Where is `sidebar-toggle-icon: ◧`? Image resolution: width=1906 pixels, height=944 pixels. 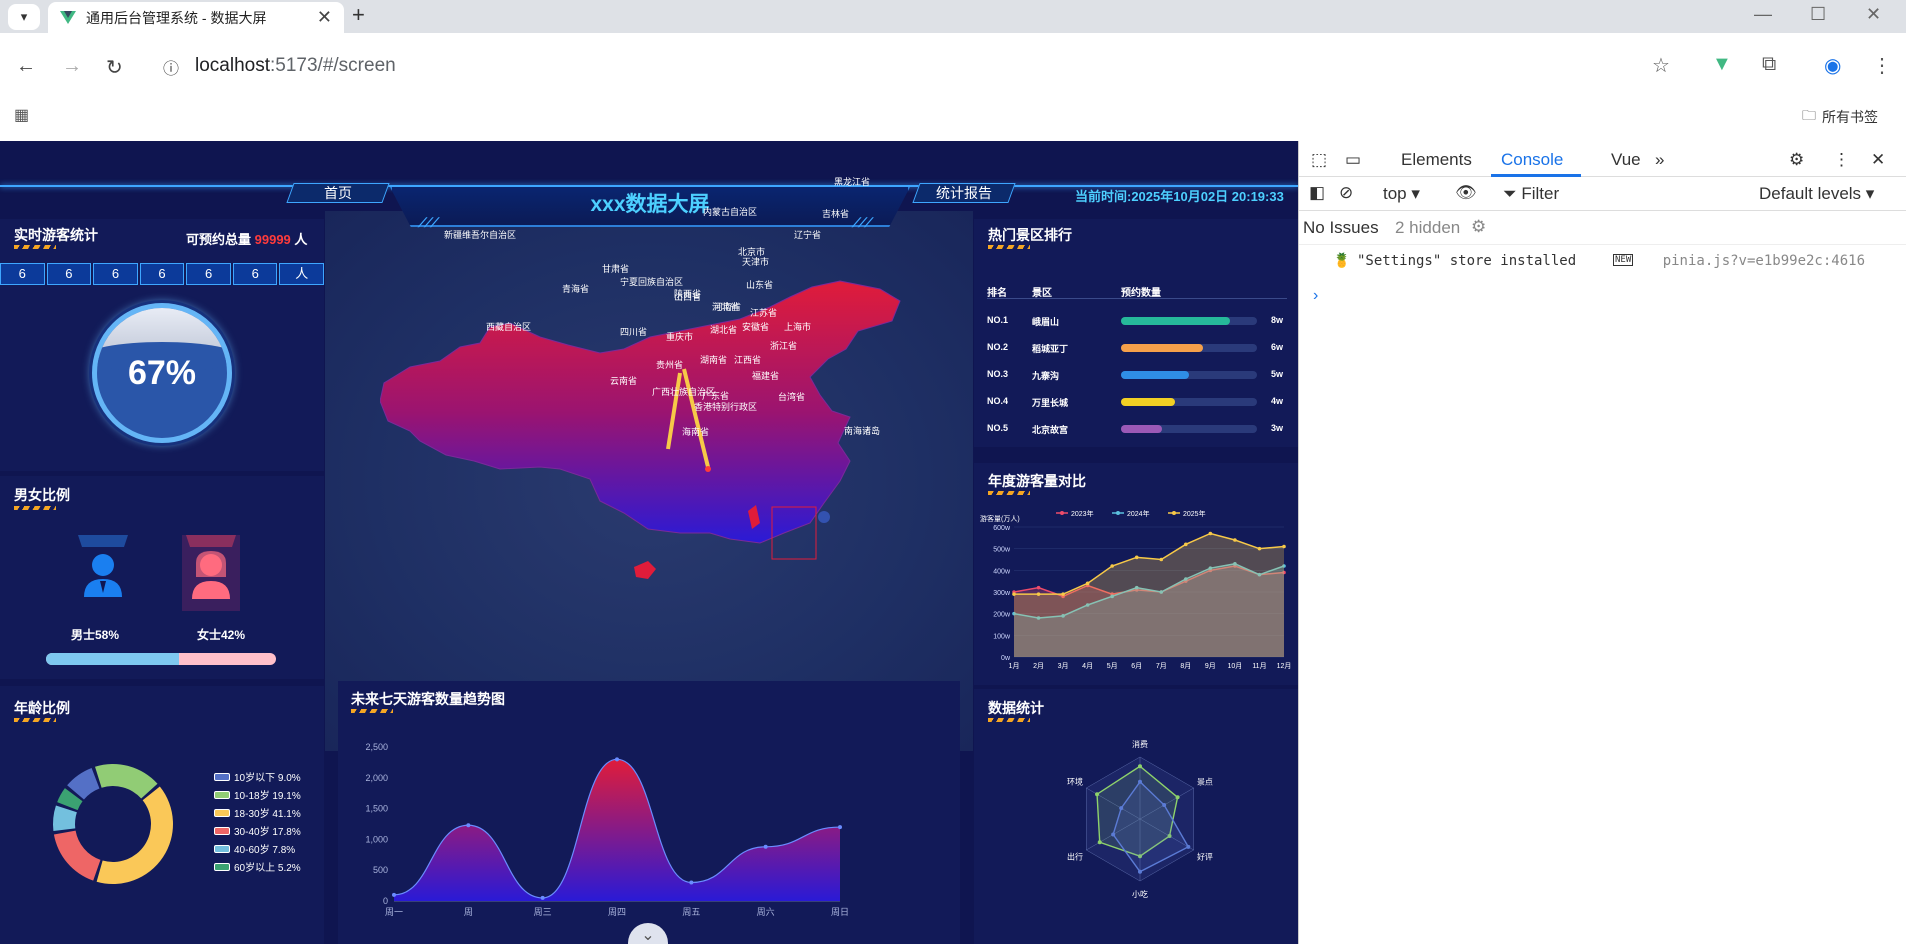
sidebar-toggle-icon: ◧ is located at coordinates (1317, 193).